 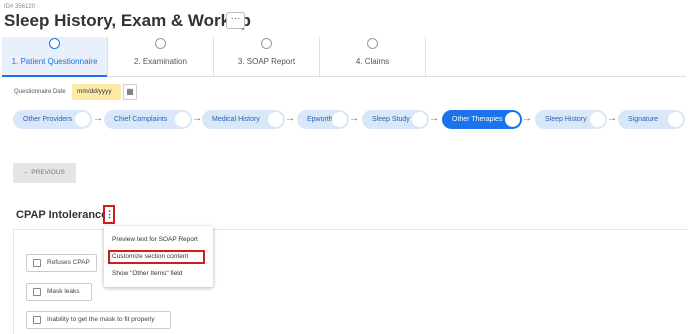 I want to click on section-heading: CPAP Intolerance, so click(x=62, y=215).